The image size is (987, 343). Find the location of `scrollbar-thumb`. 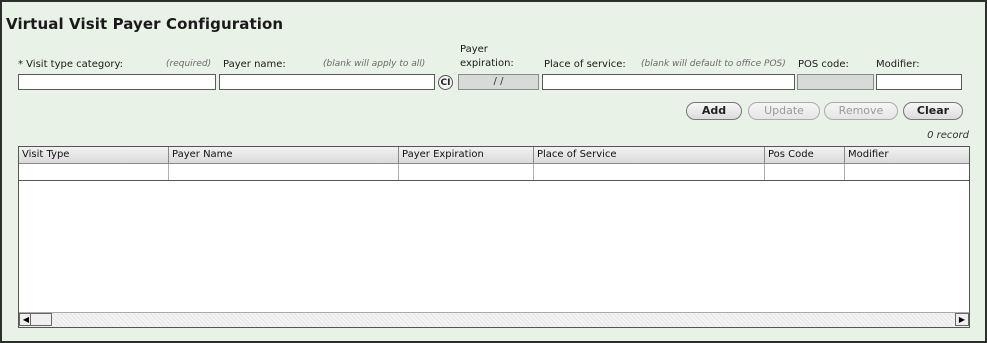

scrollbar-thumb is located at coordinates (41, 319).